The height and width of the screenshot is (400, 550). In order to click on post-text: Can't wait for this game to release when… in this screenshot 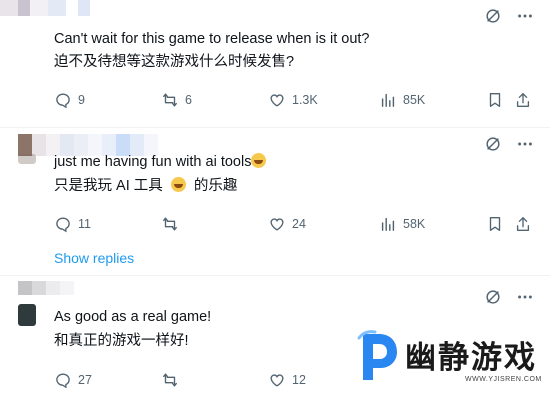, I will do `click(212, 39)`.